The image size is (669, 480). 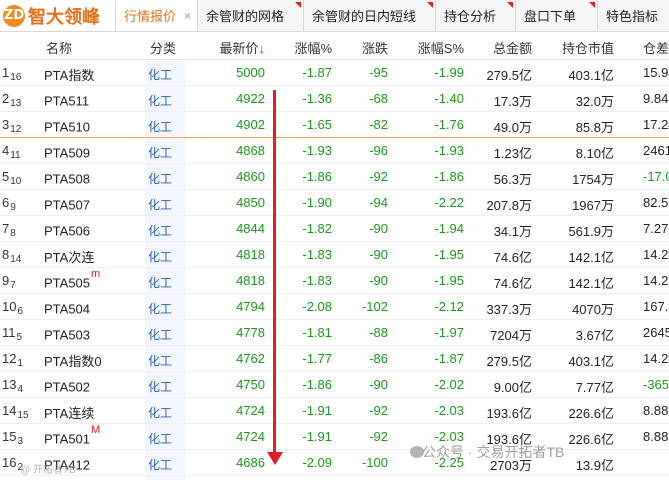 What do you see at coordinates (509, 413) in the screenshot?
I see `amount-cell: 193.6亿` at bounding box center [509, 413].